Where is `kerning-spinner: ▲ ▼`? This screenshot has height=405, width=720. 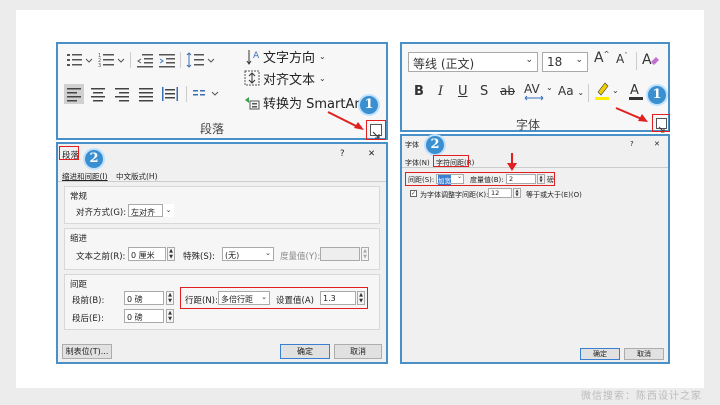 kerning-spinner: ▲ ▼ is located at coordinates (517, 193).